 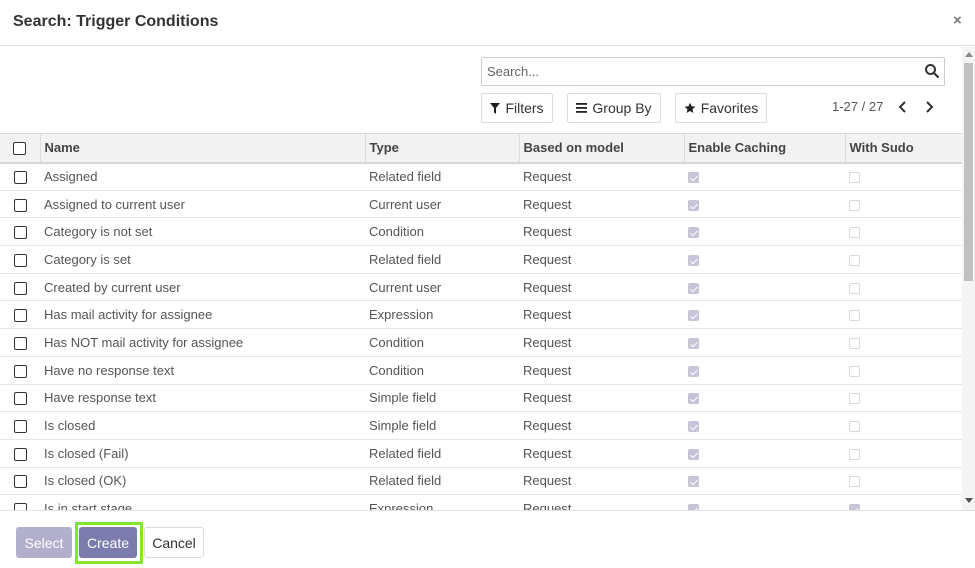 I want to click on create-button: Create, so click(x=108, y=542).